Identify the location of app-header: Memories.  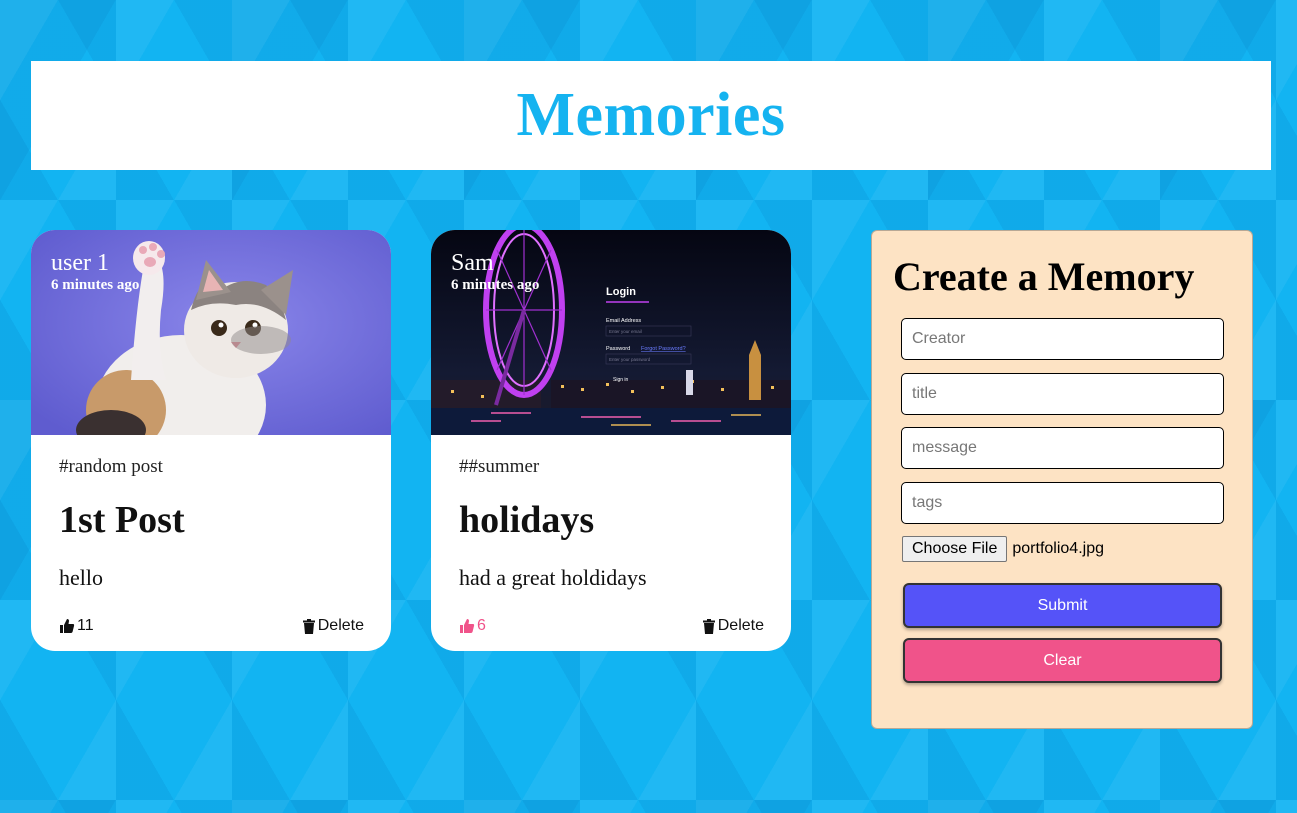
(651, 115).